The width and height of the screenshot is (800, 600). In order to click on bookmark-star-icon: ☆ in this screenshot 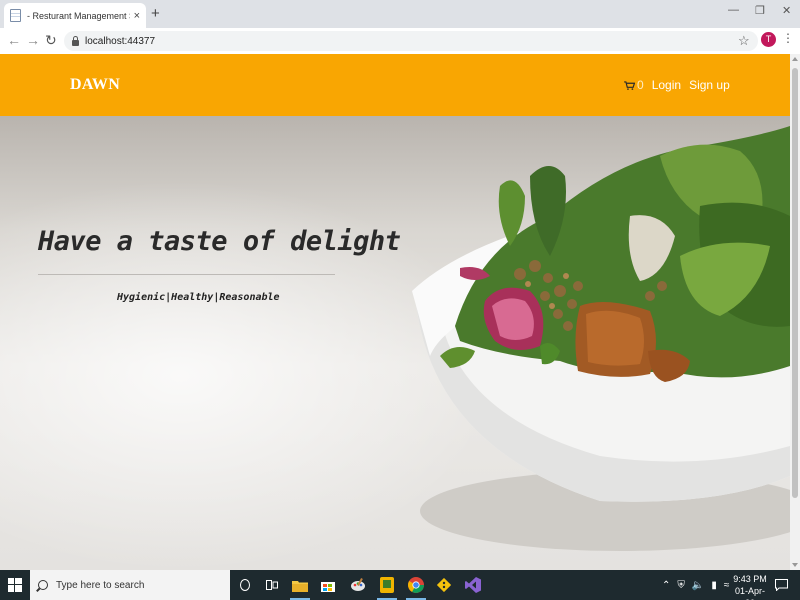, I will do `click(744, 41)`.